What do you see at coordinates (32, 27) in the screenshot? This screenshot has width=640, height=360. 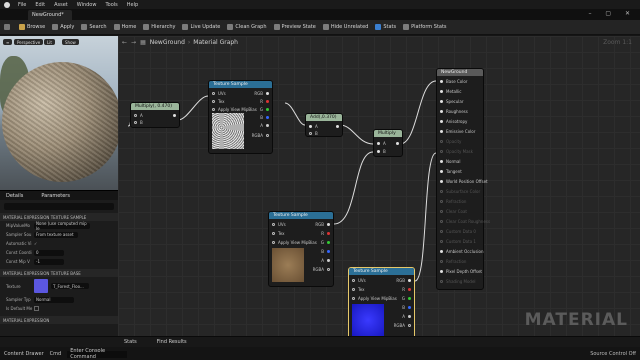 I see `browse-button: Browse` at bounding box center [32, 27].